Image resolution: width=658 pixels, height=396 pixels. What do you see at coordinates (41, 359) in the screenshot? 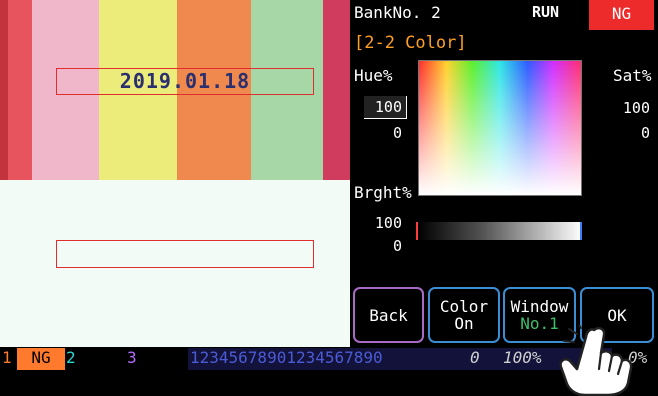
I see `status-1-result: NG` at bounding box center [41, 359].